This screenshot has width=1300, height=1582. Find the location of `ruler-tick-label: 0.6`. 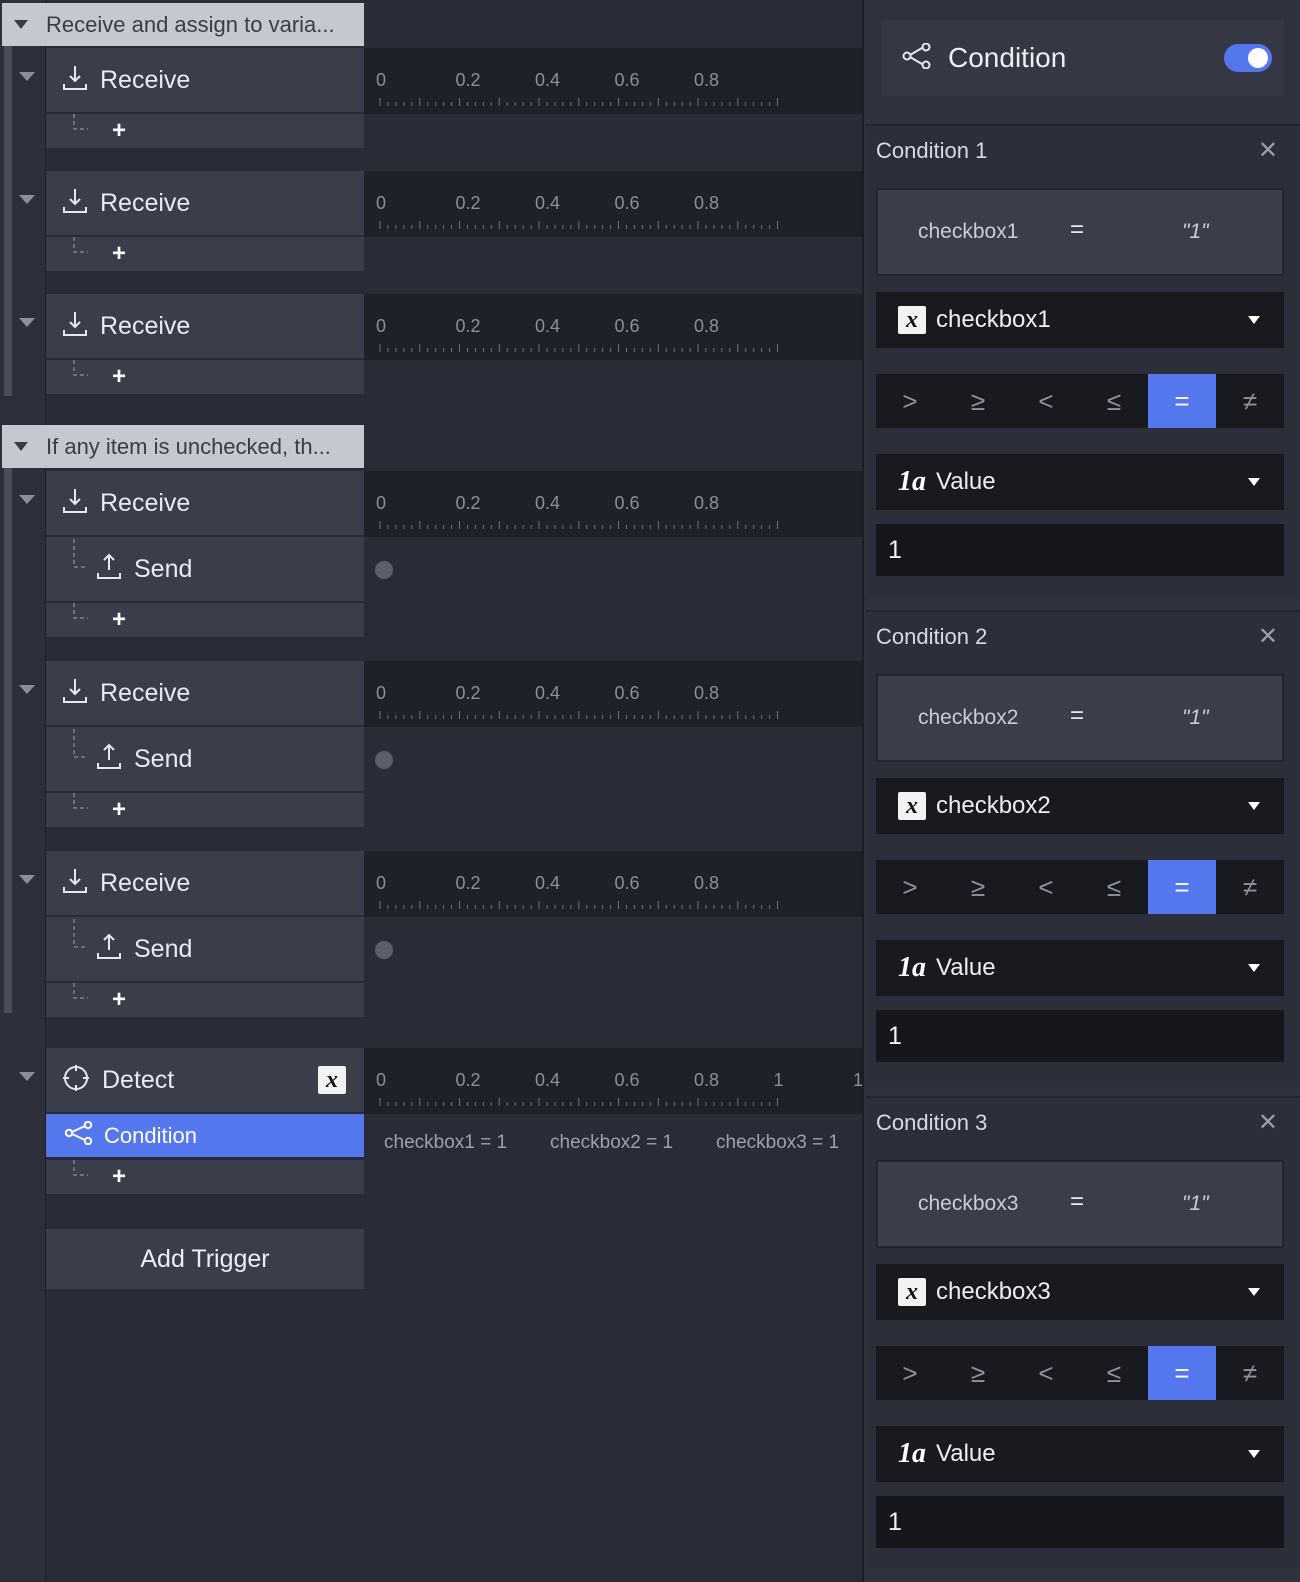

ruler-tick-label: 0.6 is located at coordinates (627, 503).